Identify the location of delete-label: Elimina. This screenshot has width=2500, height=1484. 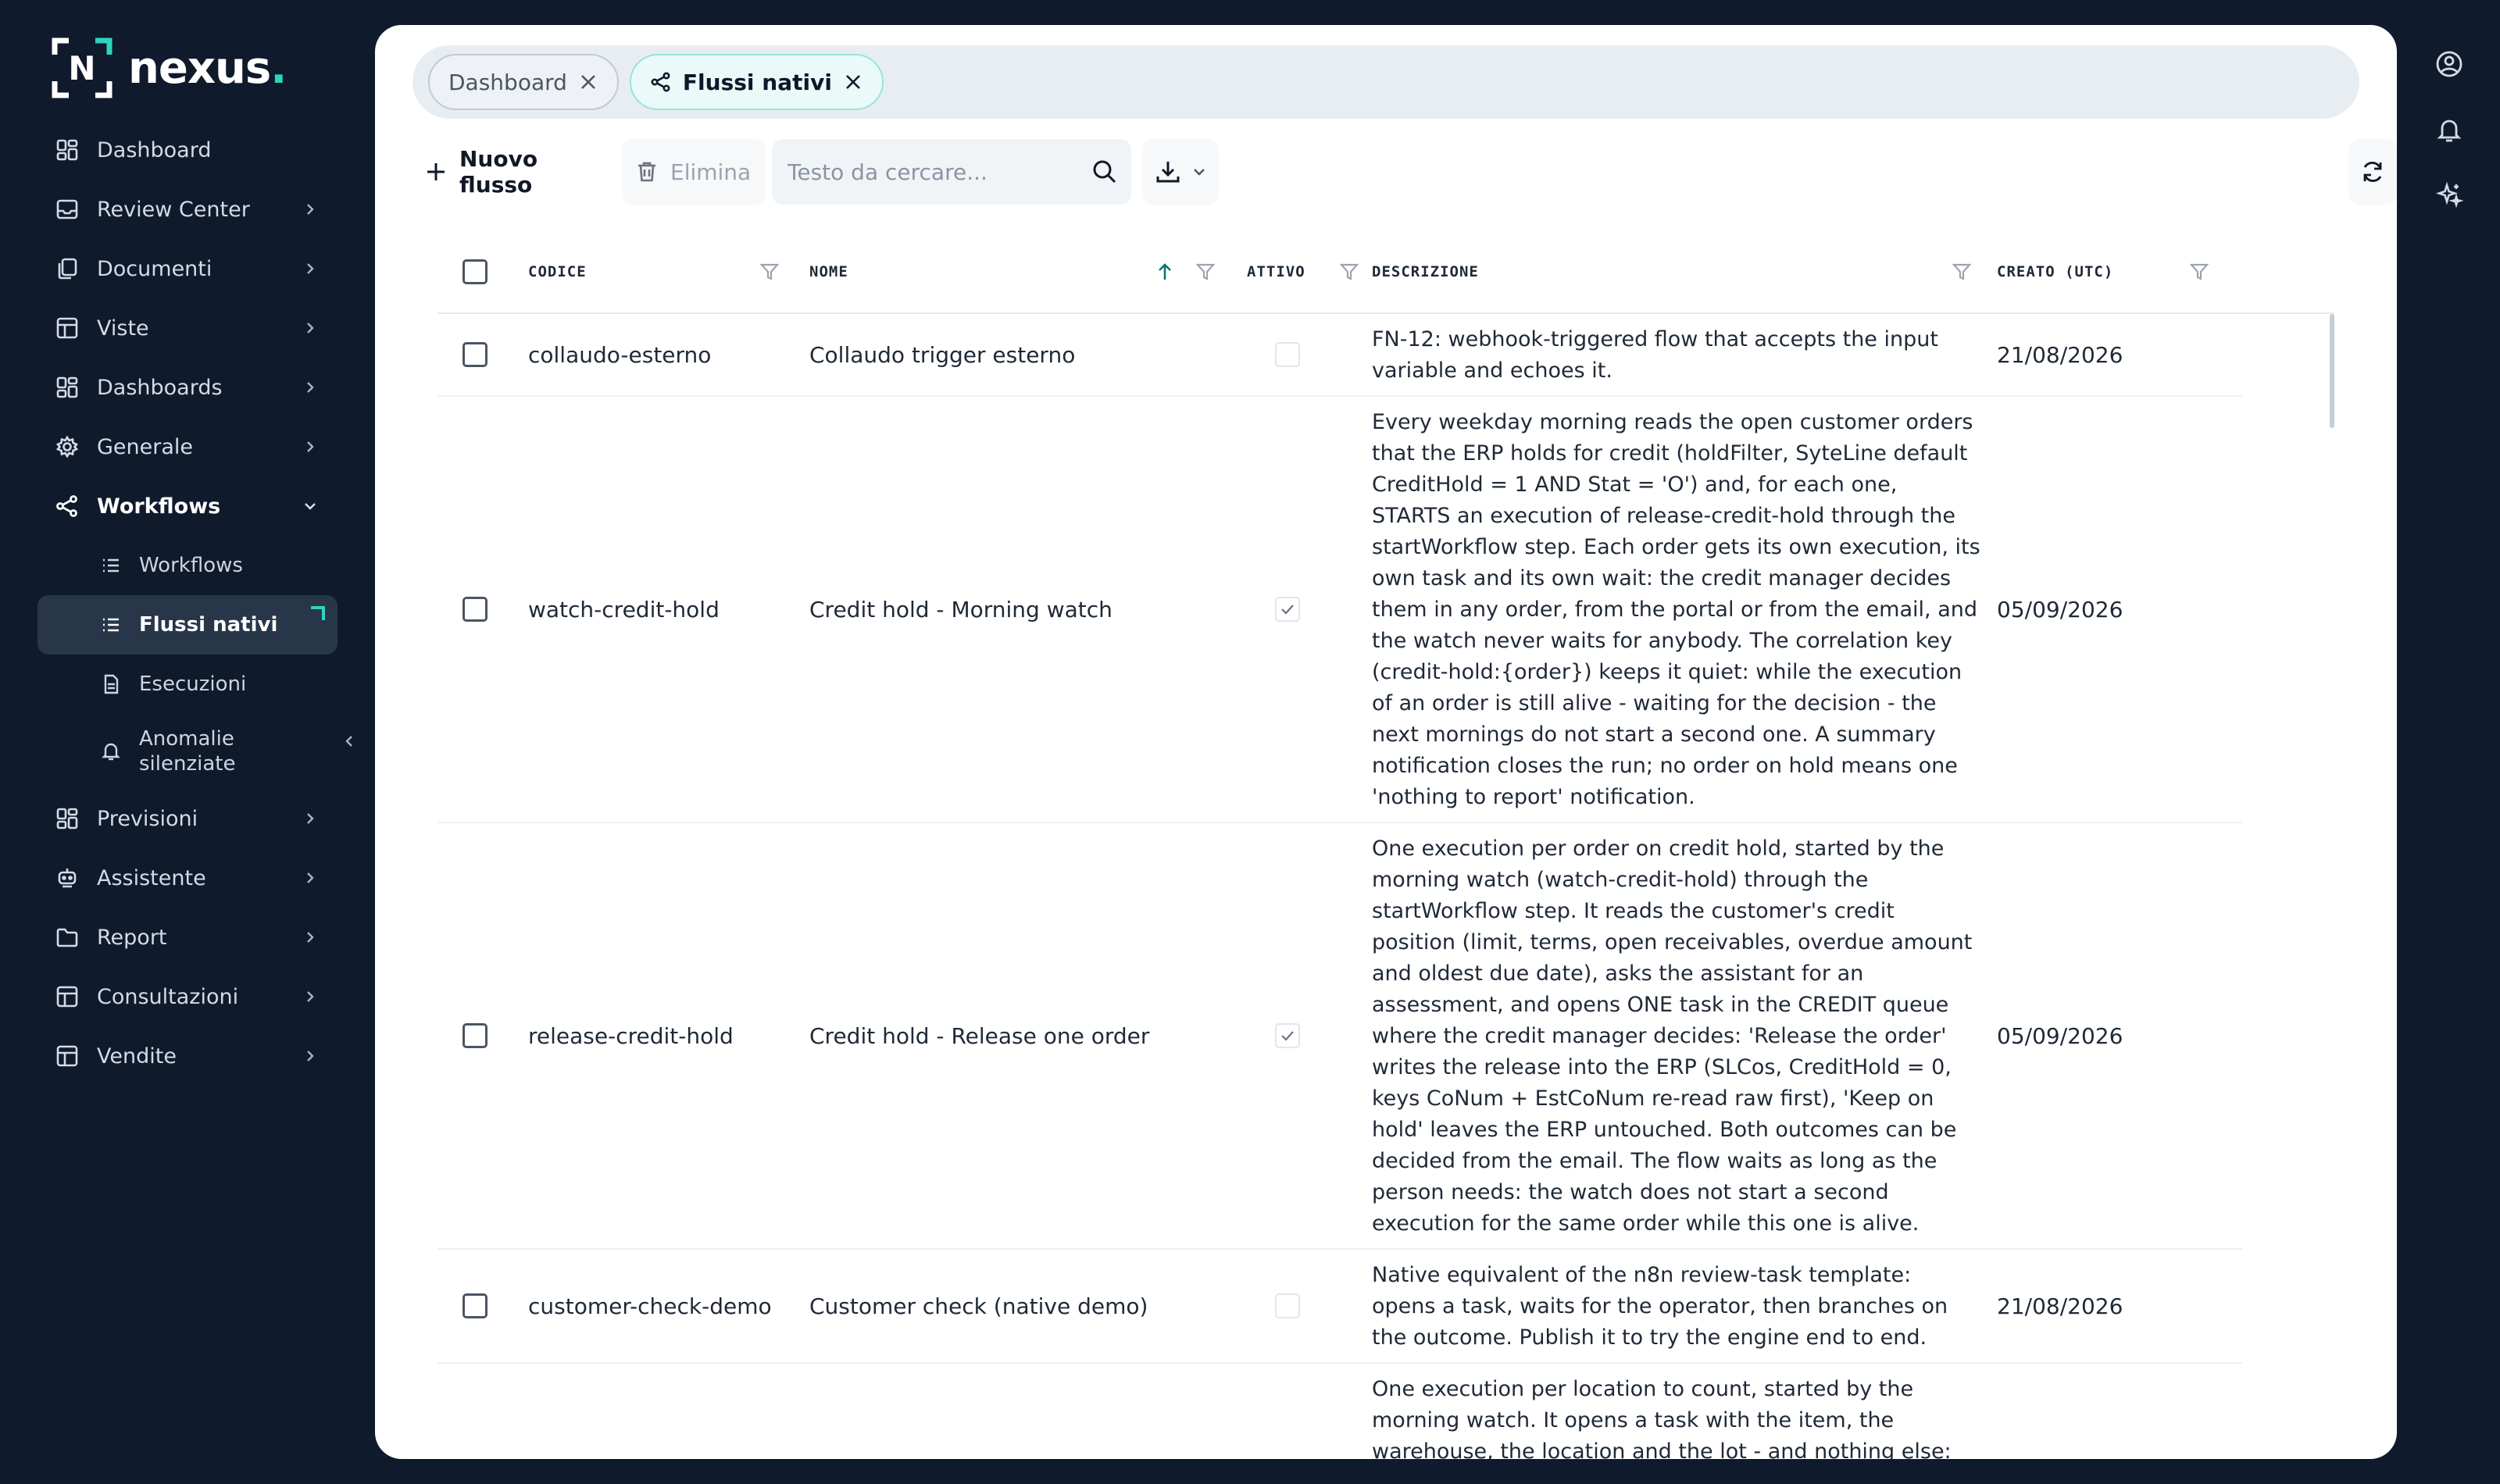
(711, 172).